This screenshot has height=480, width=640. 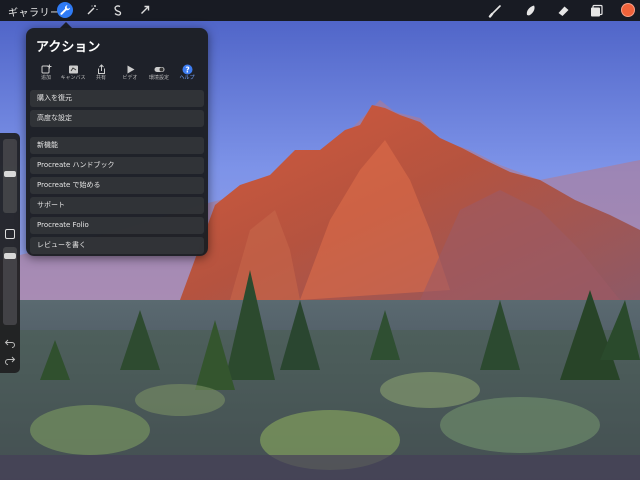 What do you see at coordinates (187, 78) in the screenshot?
I see `tab-label: ヘルプ` at bounding box center [187, 78].